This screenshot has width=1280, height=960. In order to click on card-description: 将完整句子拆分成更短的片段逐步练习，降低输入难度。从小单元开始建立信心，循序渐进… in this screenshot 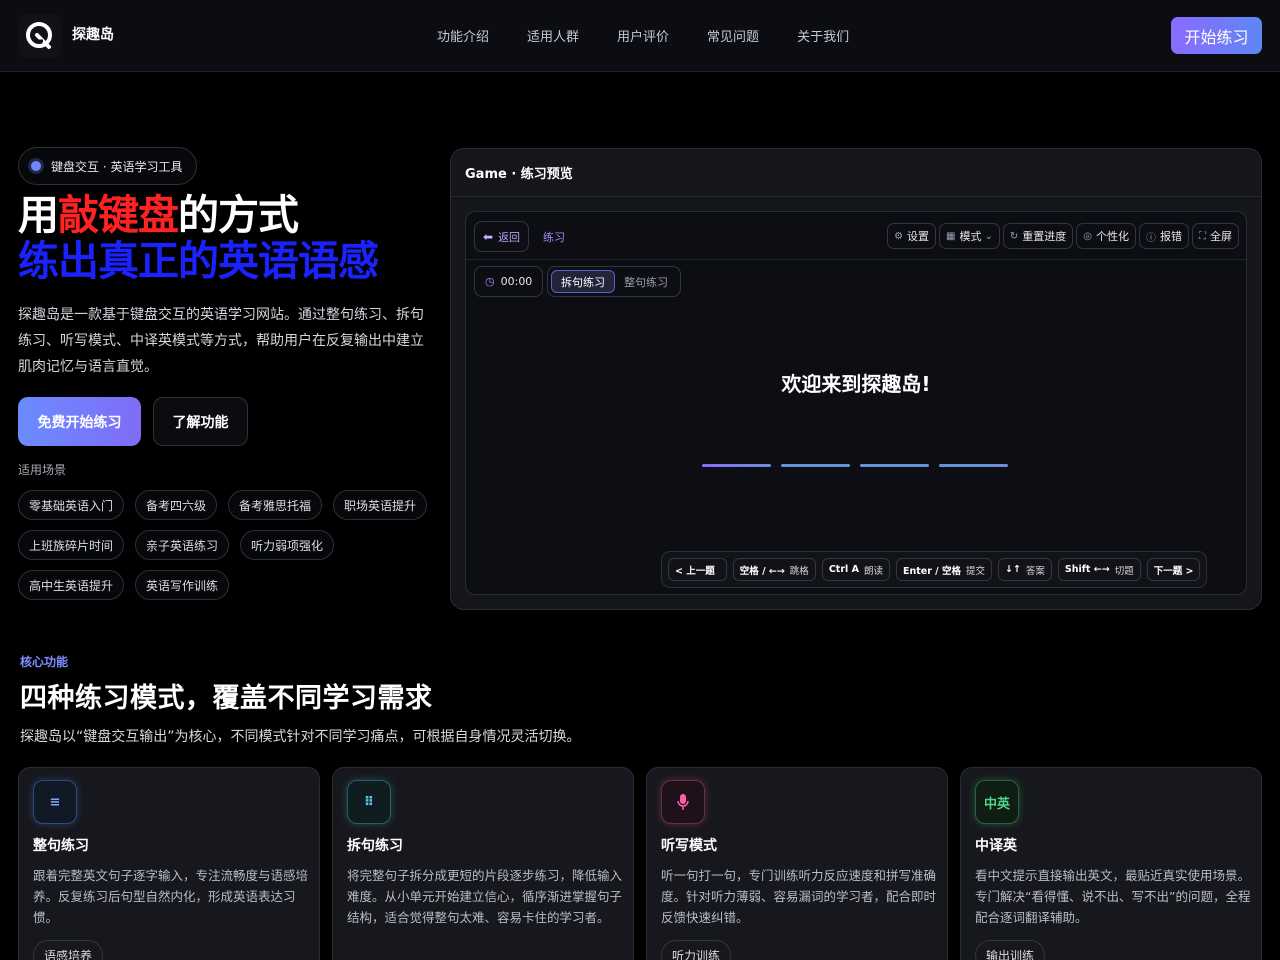, I will do `click(485, 896)`.